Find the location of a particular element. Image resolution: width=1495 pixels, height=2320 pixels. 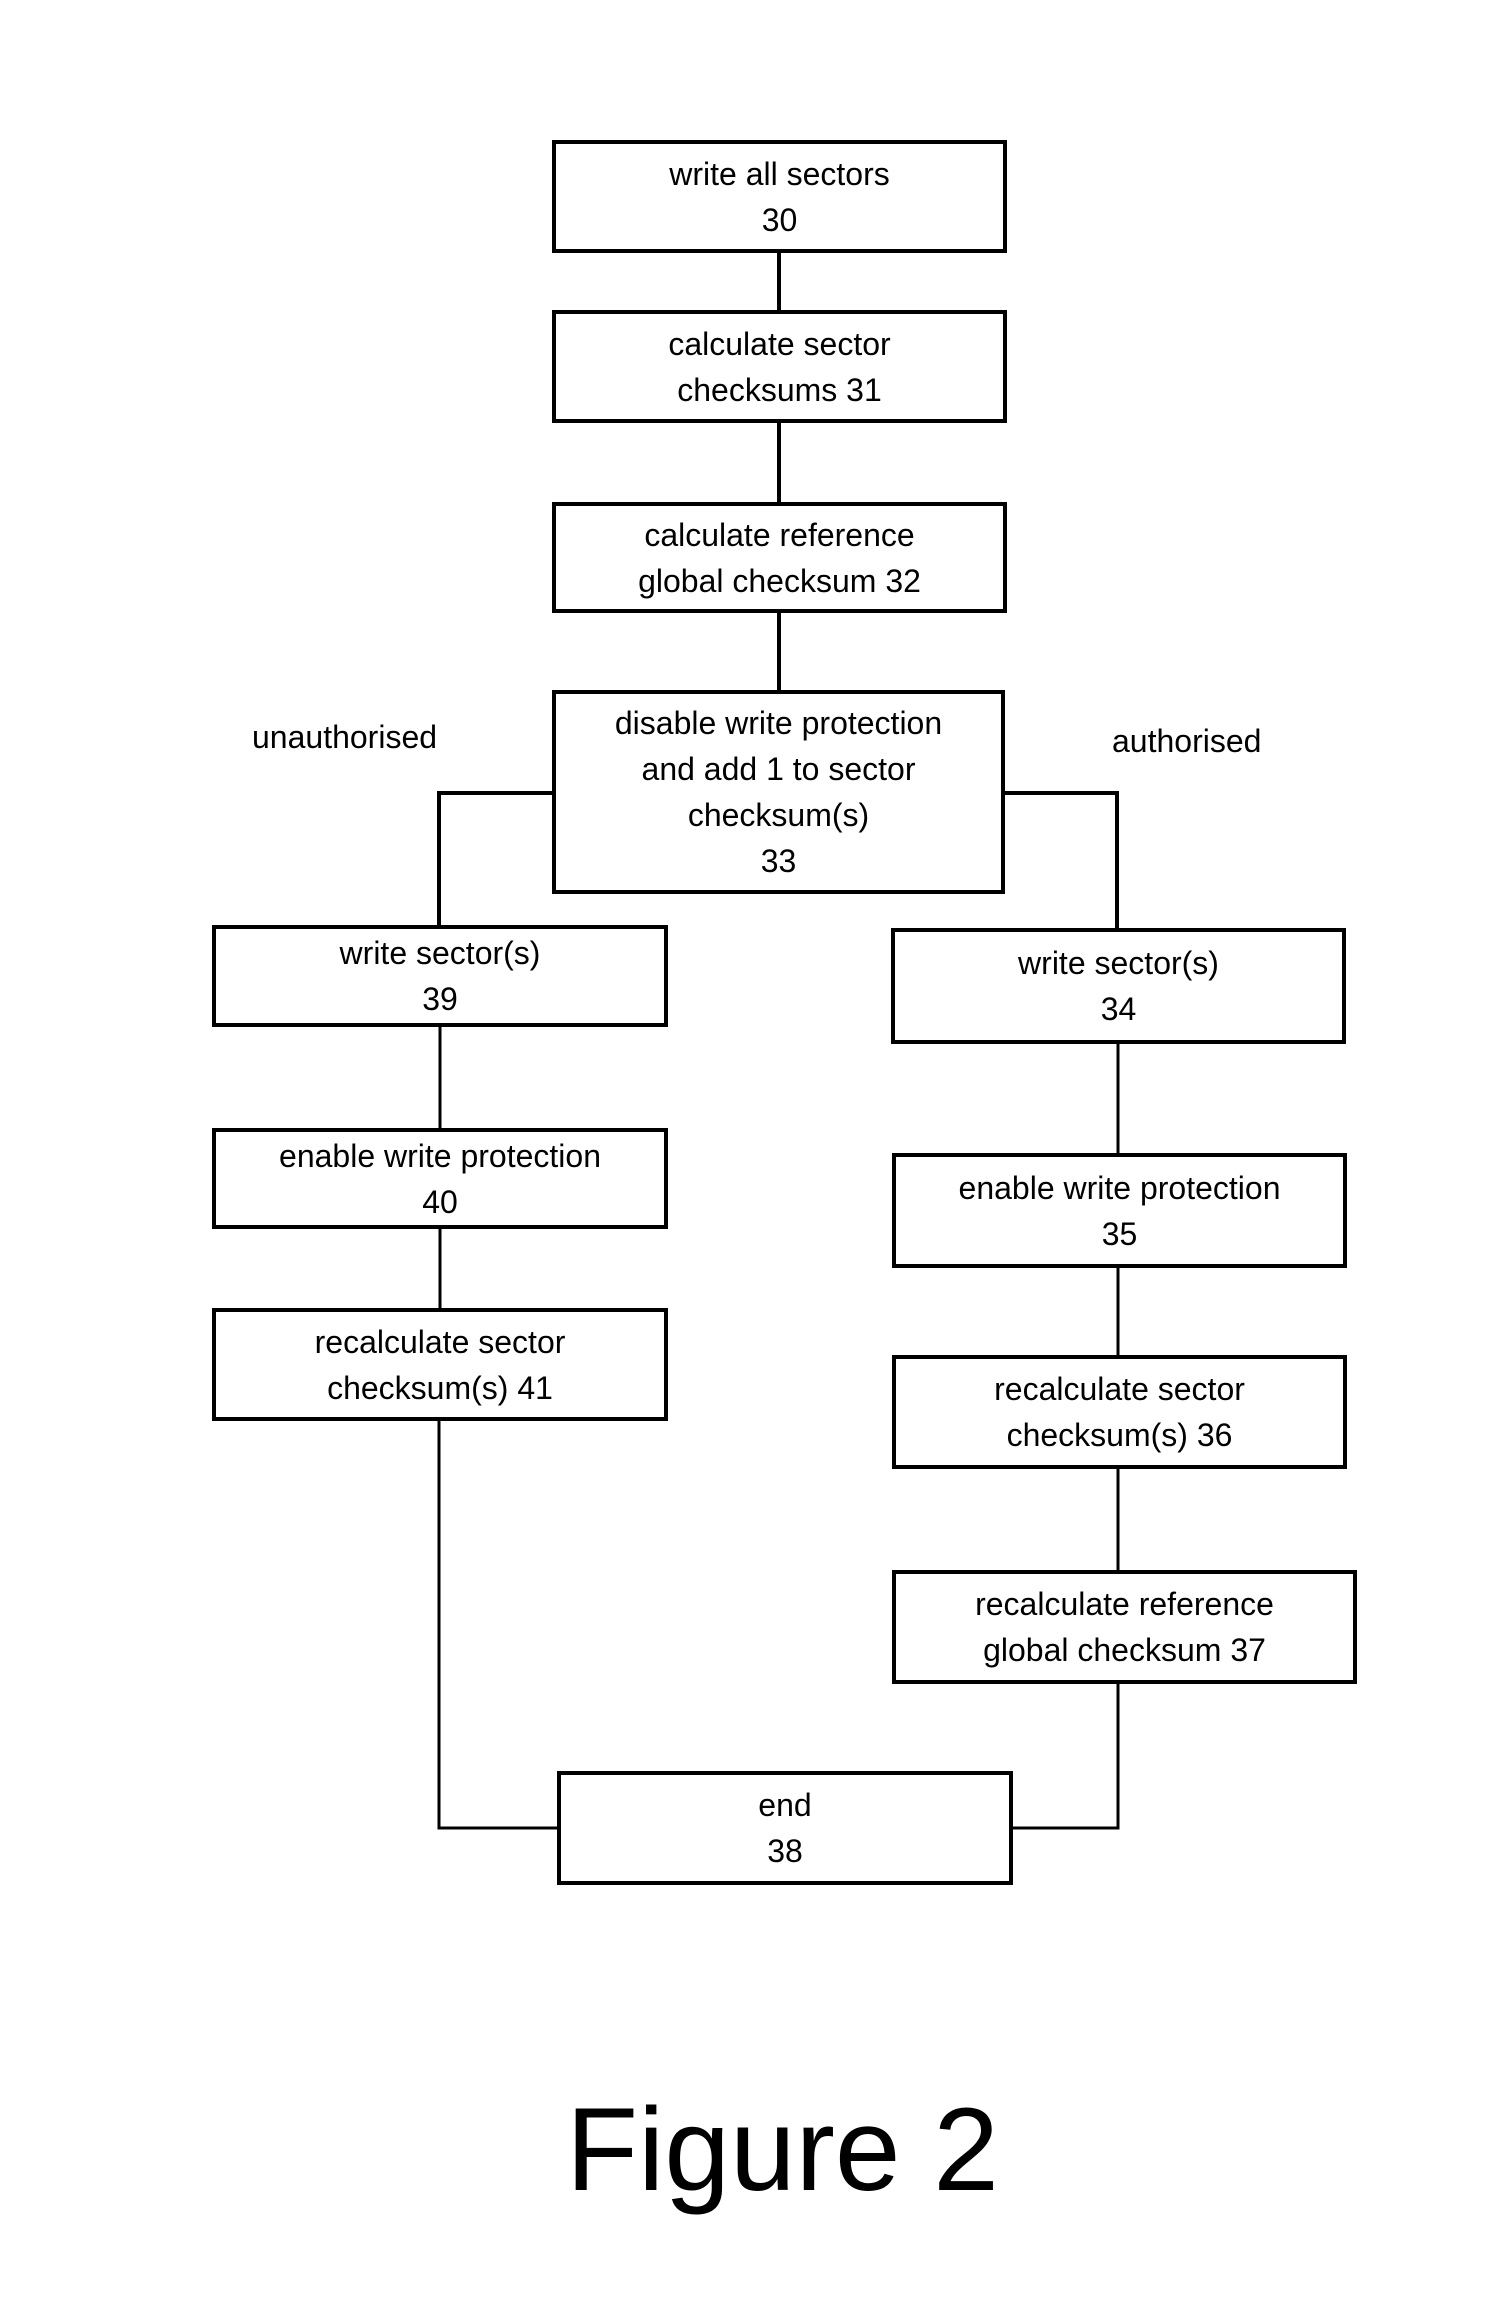

step-box-40: enable write protection 40 is located at coordinates (440, 1178).